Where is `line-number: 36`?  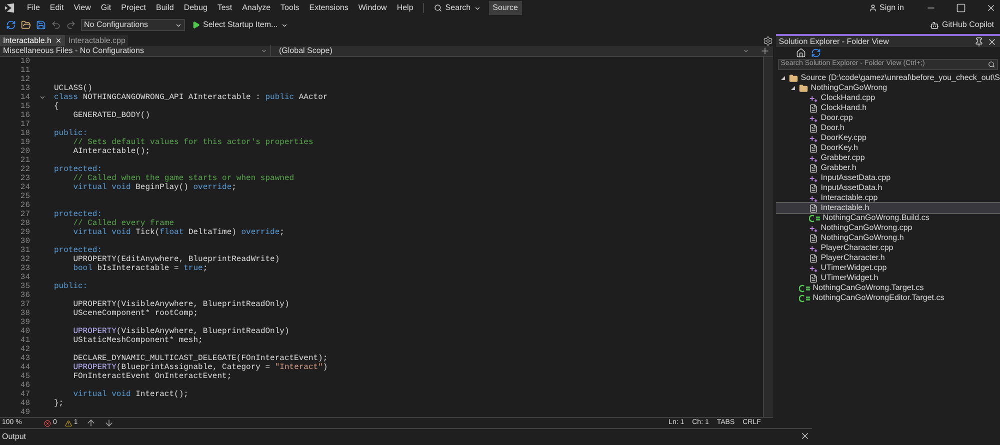
line-number: 36 is located at coordinates (24, 295).